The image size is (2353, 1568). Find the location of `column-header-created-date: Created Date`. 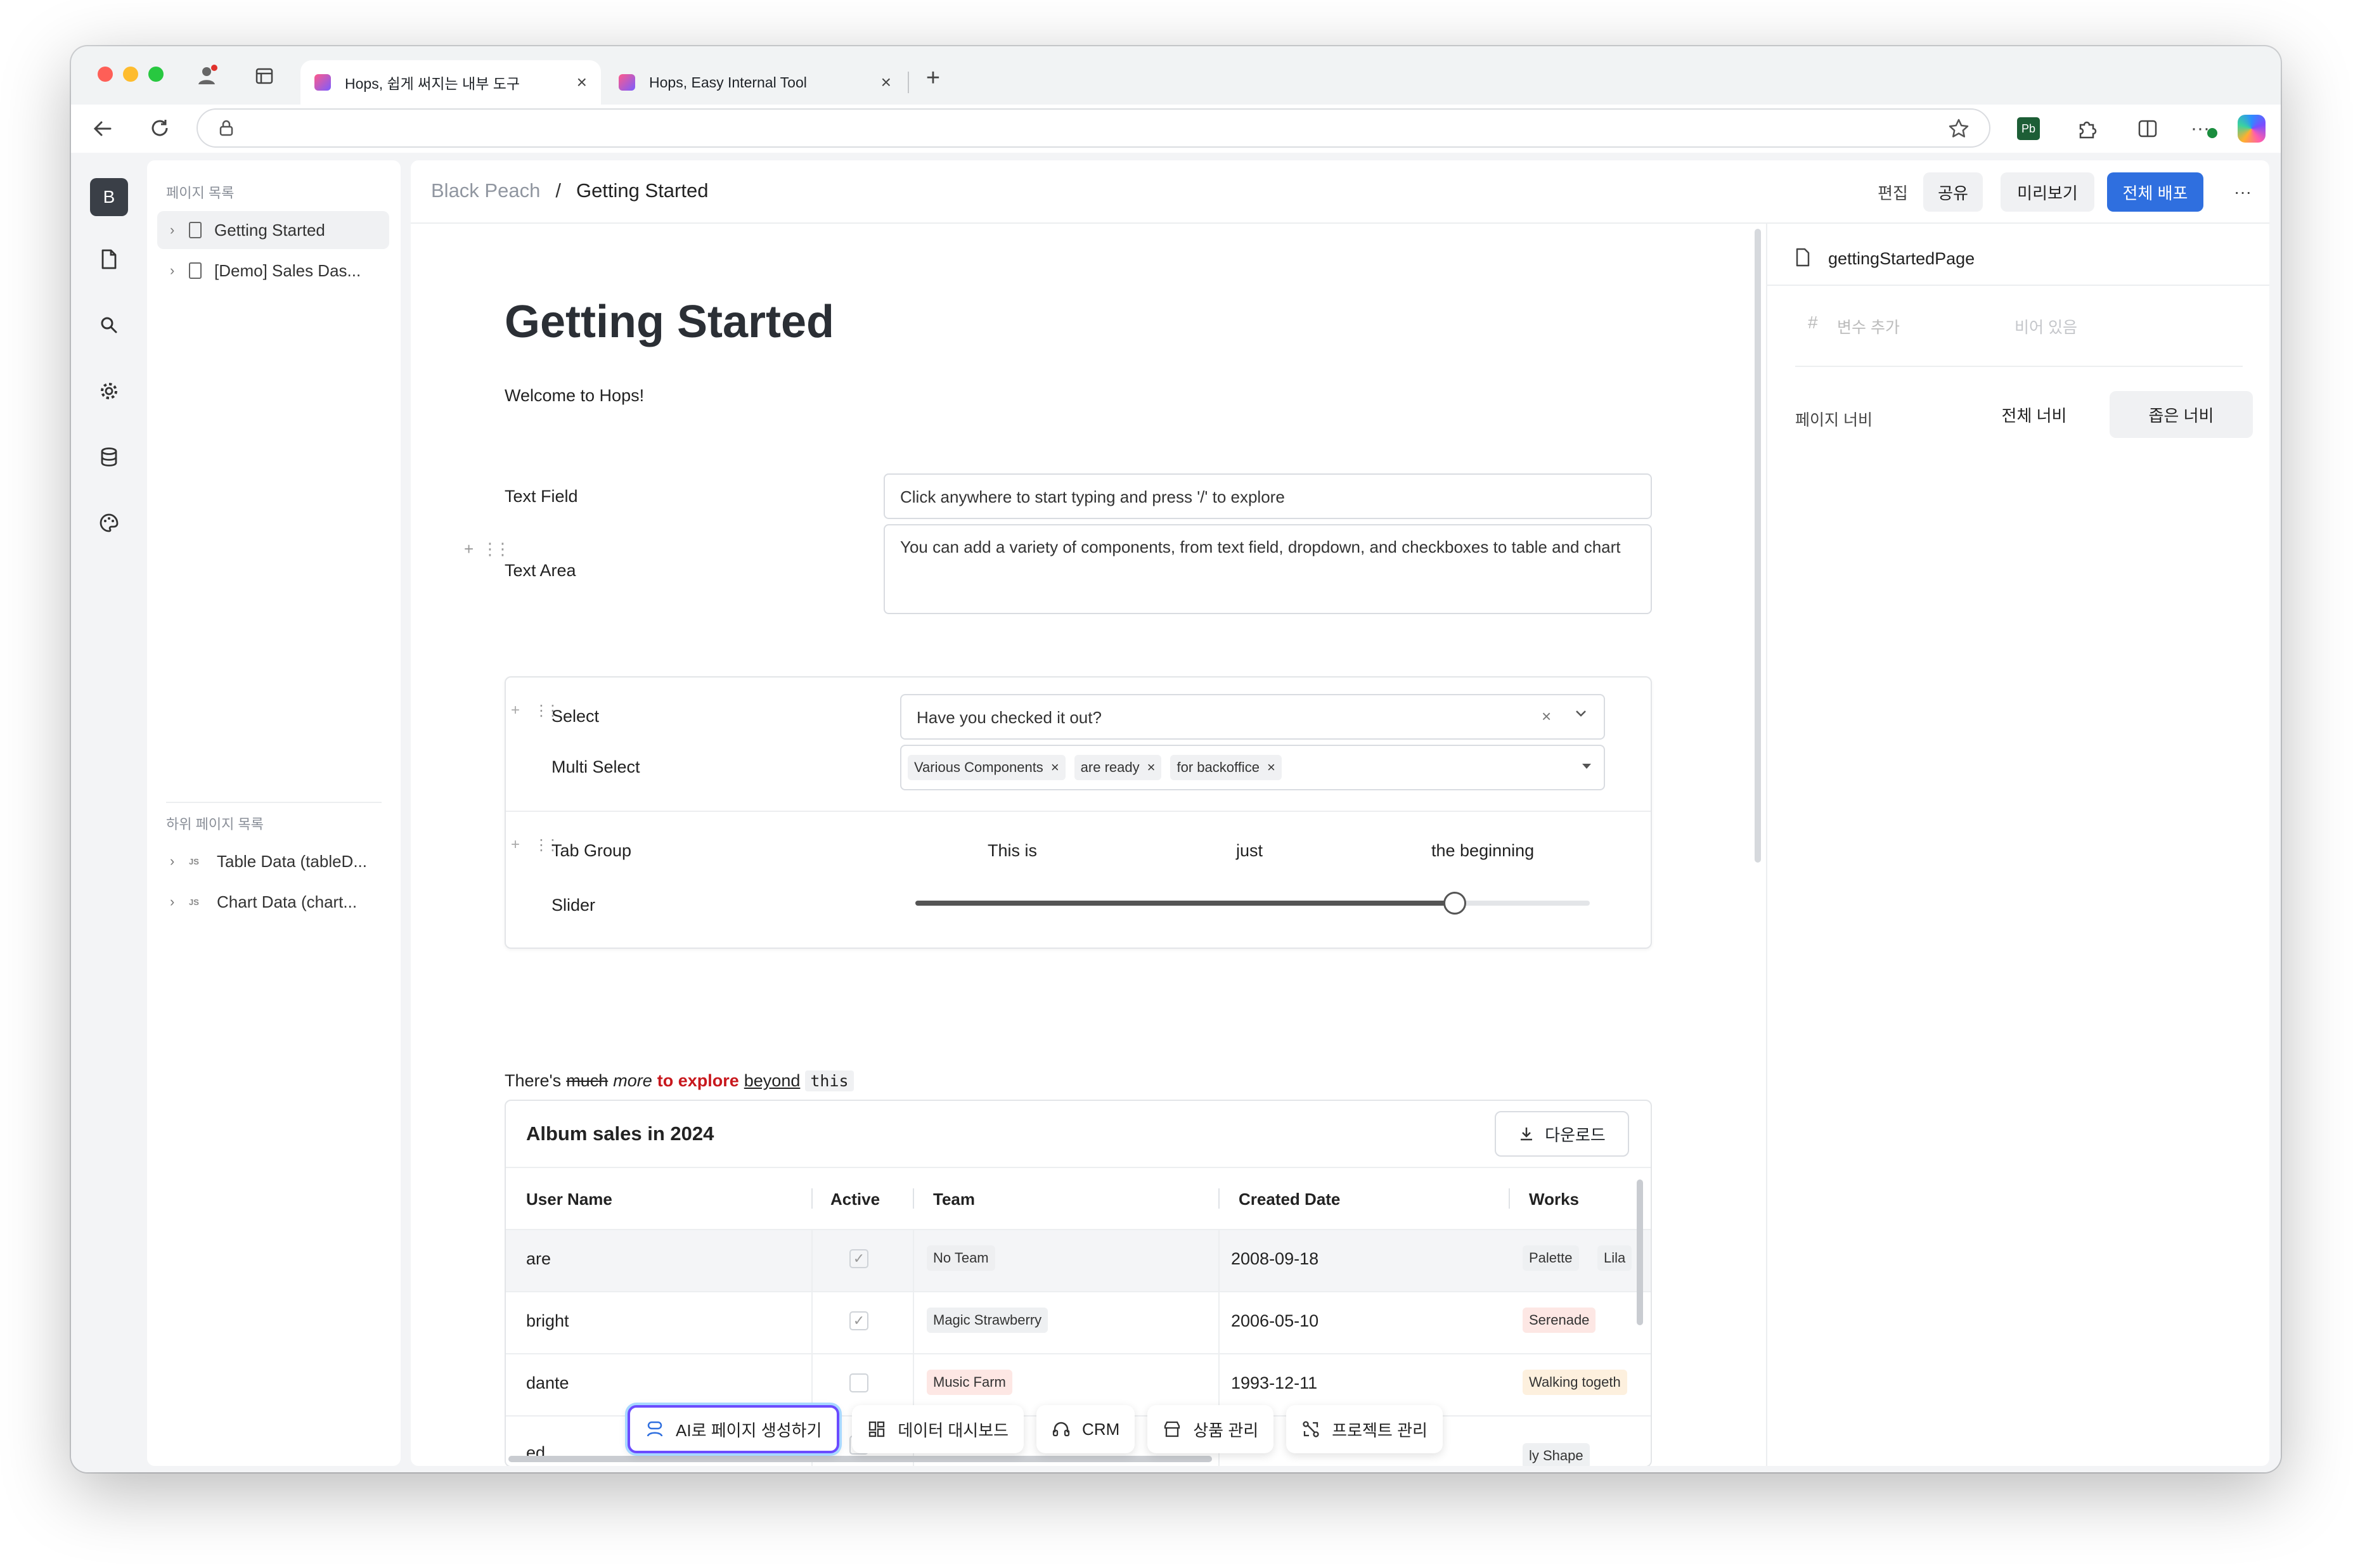

column-header-created-date: Created Date is located at coordinates (1289, 1199).